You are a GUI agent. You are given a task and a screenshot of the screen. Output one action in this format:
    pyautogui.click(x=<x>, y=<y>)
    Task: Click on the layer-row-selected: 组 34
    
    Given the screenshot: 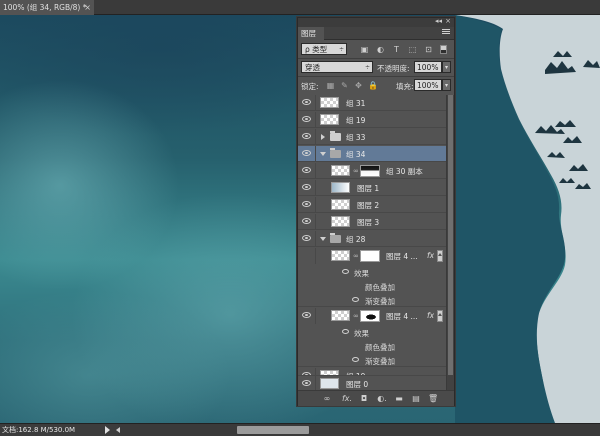 What is the action you would take?
    pyautogui.click(x=372, y=154)
    